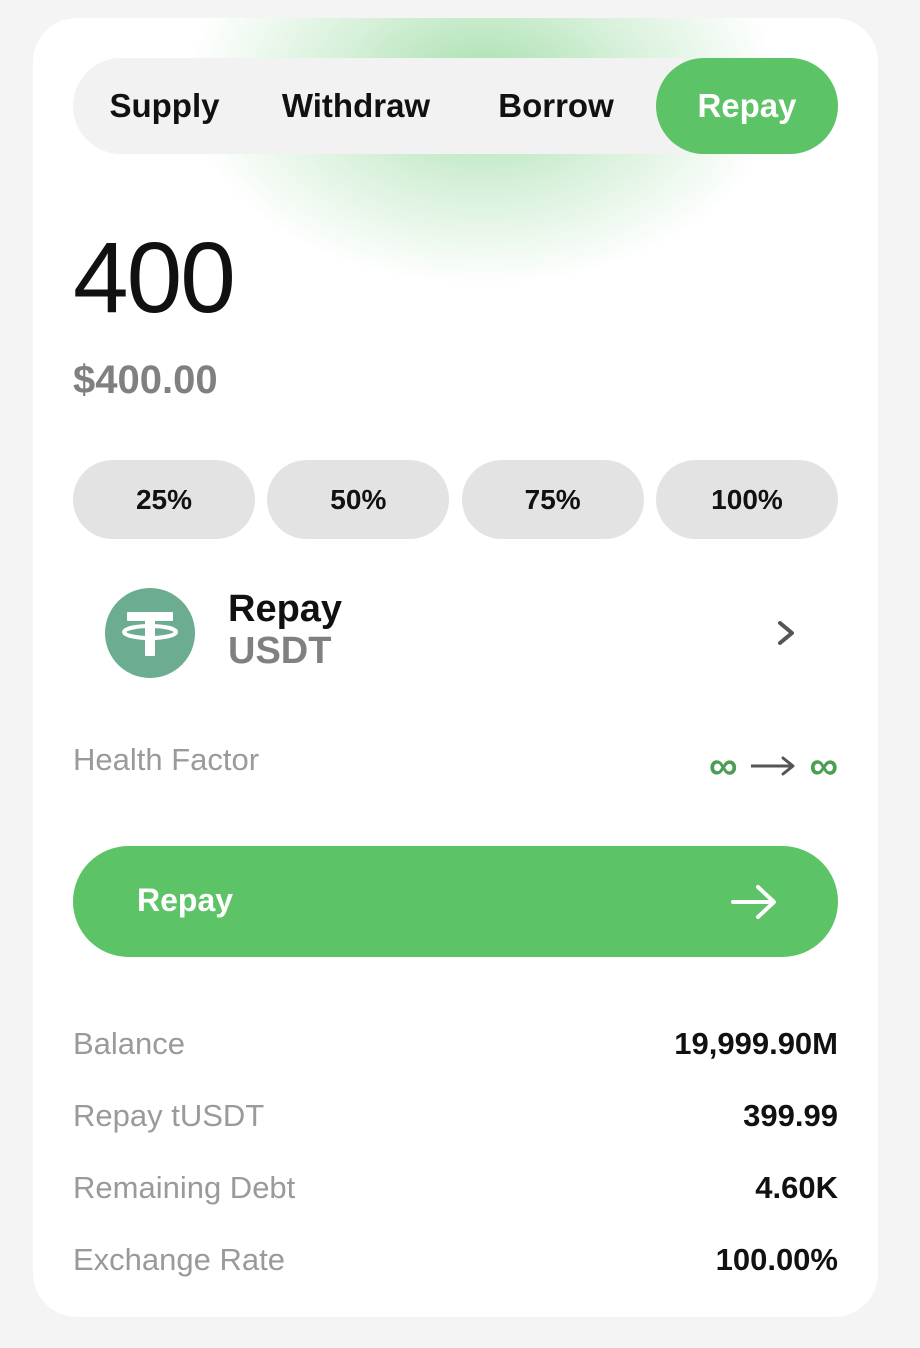 This screenshot has width=920, height=1348. What do you see at coordinates (455, 1116) in the screenshot?
I see `info-row-repay-tusdt: Repay tUSDT 399.99` at bounding box center [455, 1116].